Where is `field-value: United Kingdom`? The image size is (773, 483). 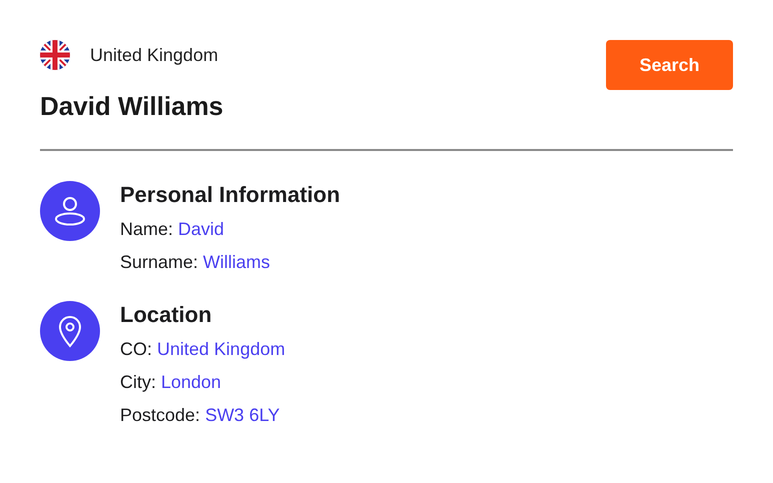 field-value: United Kingdom is located at coordinates (221, 349).